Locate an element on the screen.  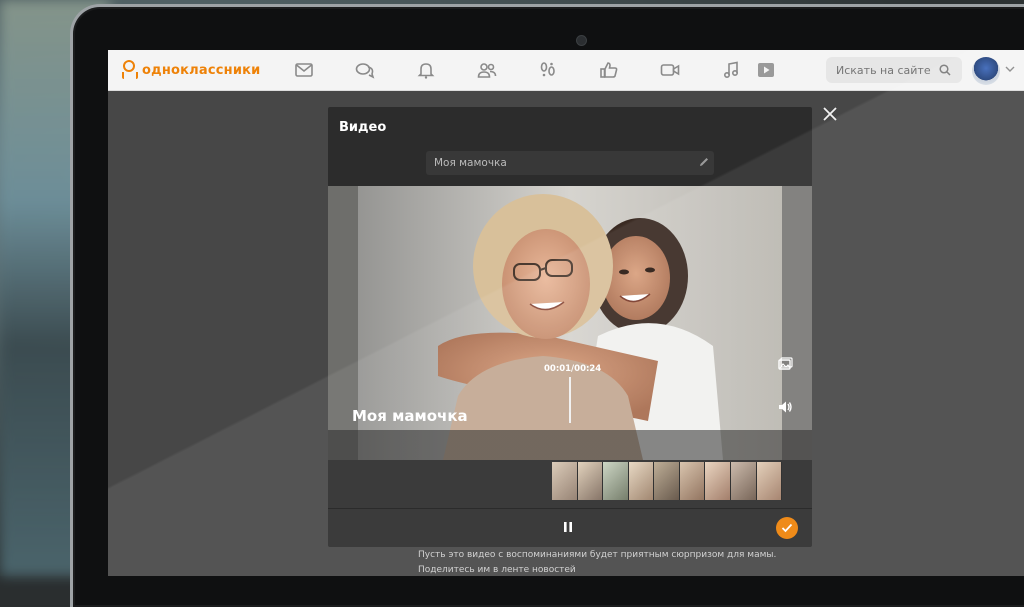
filmstrip is located at coordinates (667, 481).